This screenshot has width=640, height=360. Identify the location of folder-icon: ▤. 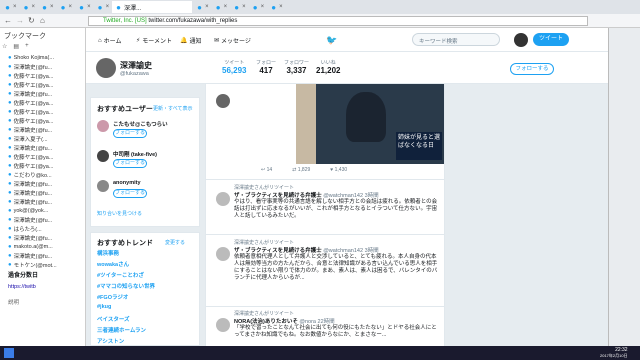
(16, 48).